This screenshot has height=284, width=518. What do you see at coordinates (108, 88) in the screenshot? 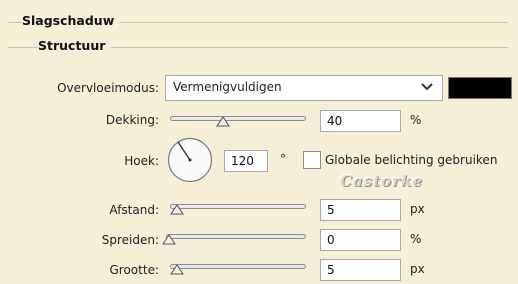
I see `blend-mode-label: Overvloeimodus:` at bounding box center [108, 88].